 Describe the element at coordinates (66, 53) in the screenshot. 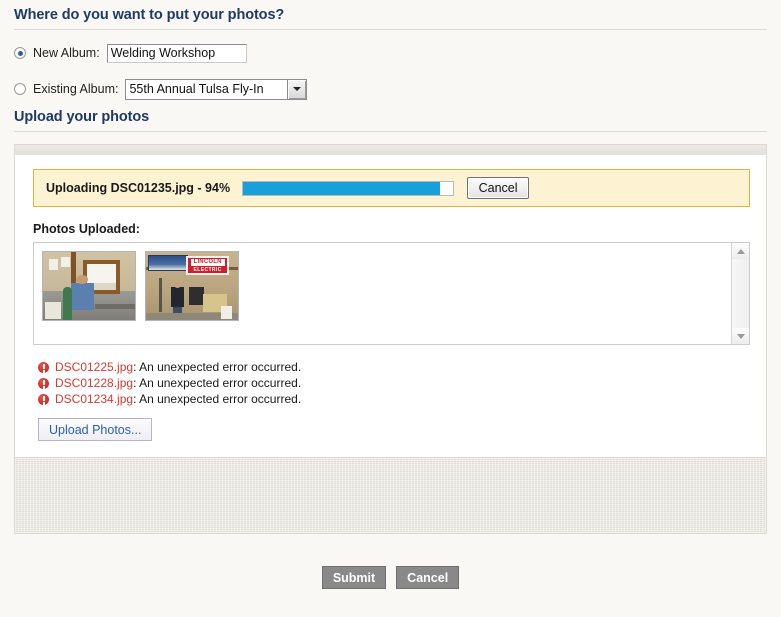

I see `new-album-label: New Album:` at that location.